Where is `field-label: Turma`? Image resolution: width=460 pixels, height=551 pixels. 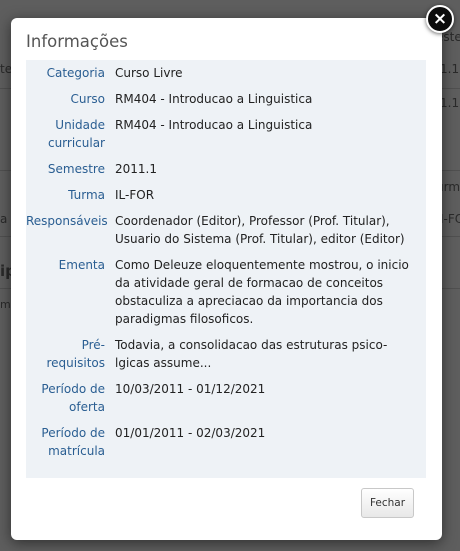 field-label: Turma is located at coordinates (86, 195).